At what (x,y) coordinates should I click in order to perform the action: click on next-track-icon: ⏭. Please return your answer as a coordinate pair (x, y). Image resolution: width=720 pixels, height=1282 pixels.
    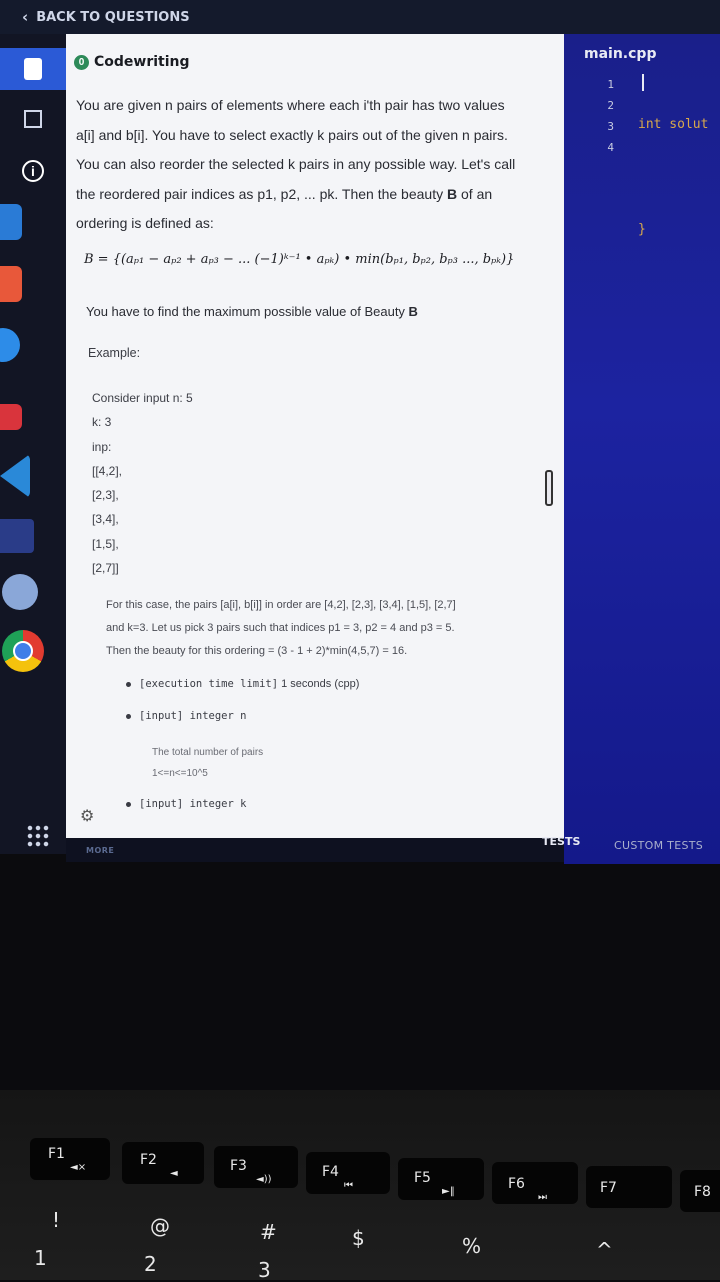
    Looking at the image, I should click on (542, 1197).